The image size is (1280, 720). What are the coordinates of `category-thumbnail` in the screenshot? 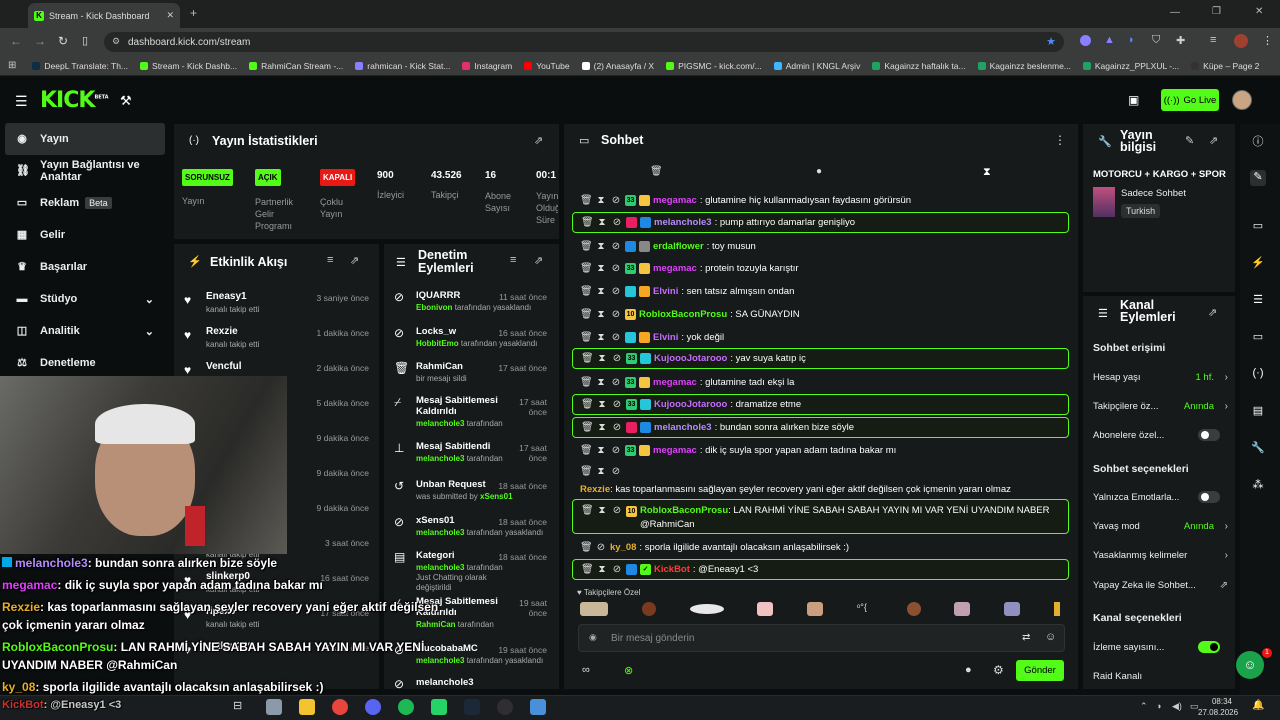 It's located at (1104, 202).